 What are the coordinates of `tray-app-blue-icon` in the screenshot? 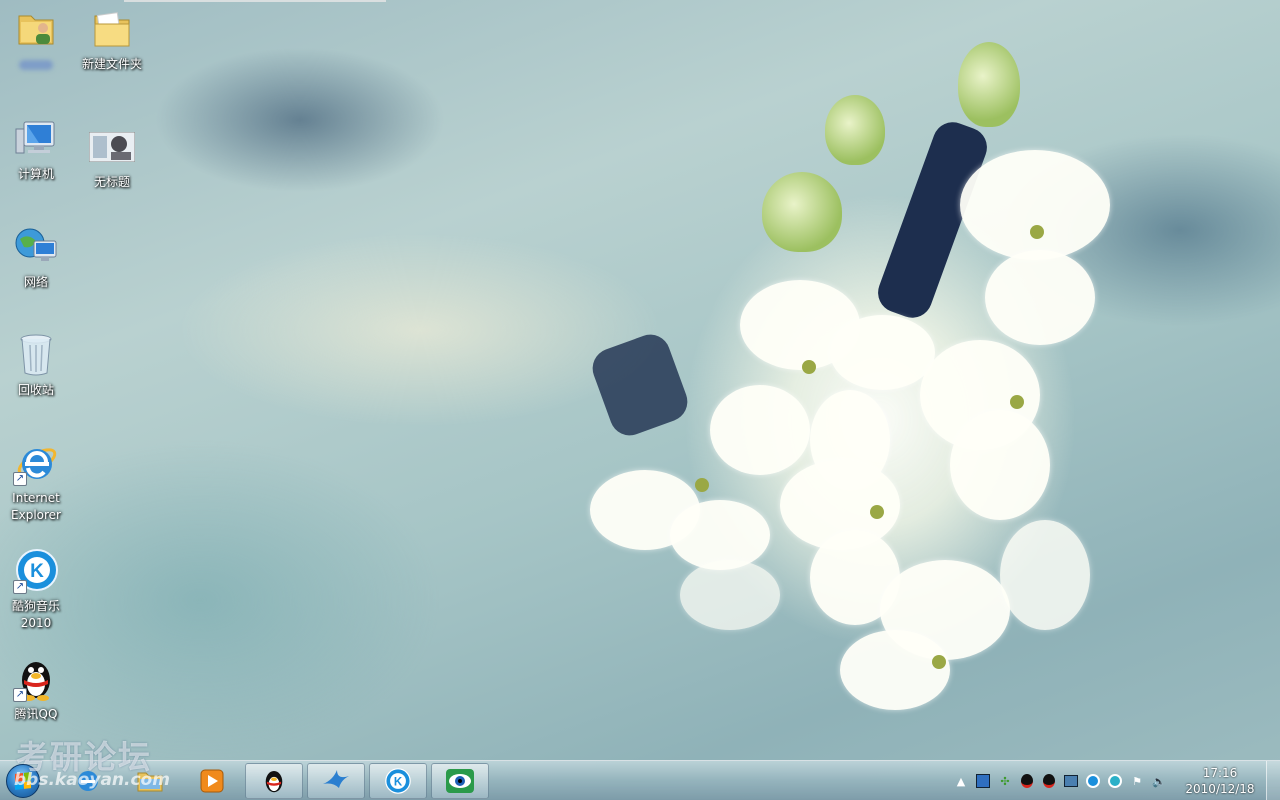 It's located at (983, 781).